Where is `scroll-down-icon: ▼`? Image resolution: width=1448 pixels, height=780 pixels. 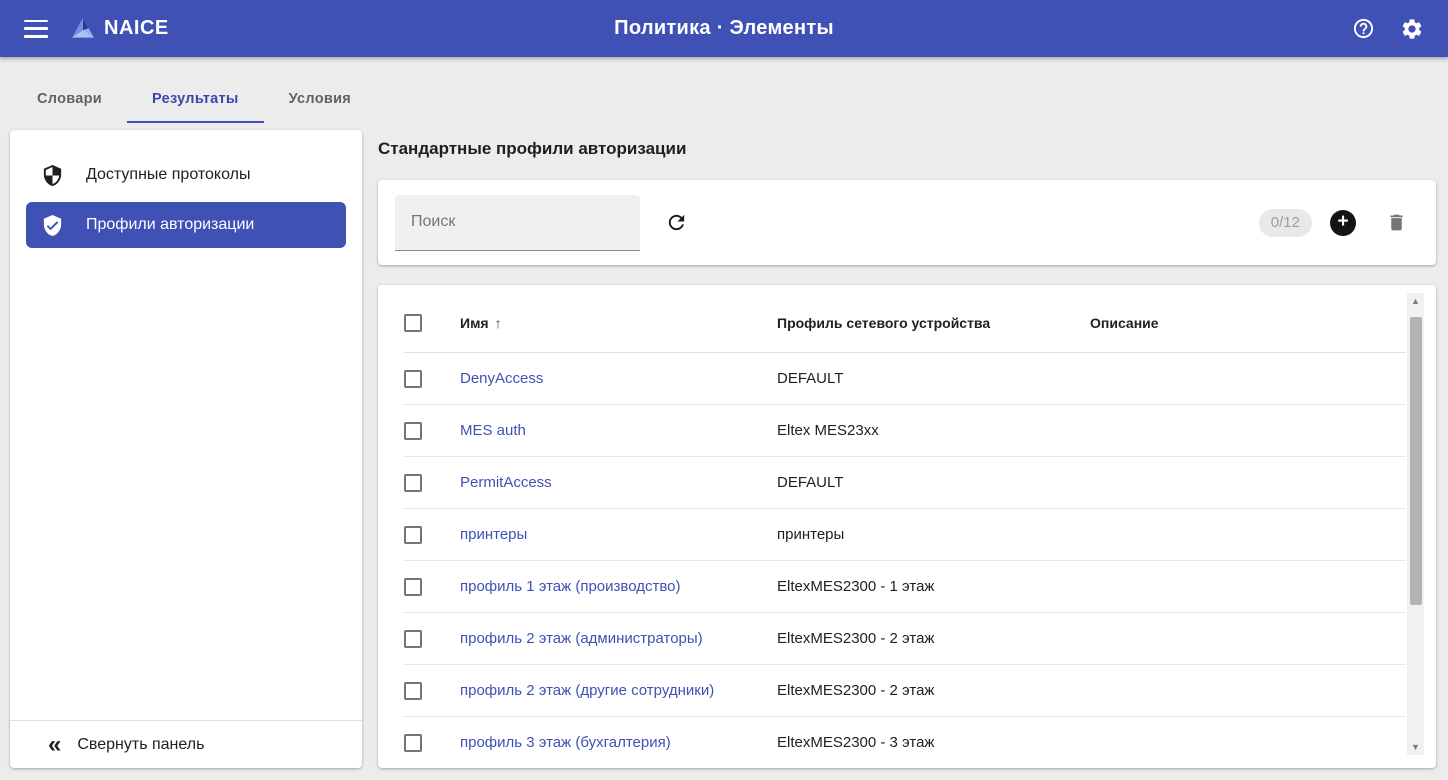 scroll-down-icon: ▼ is located at coordinates (1415, 747).